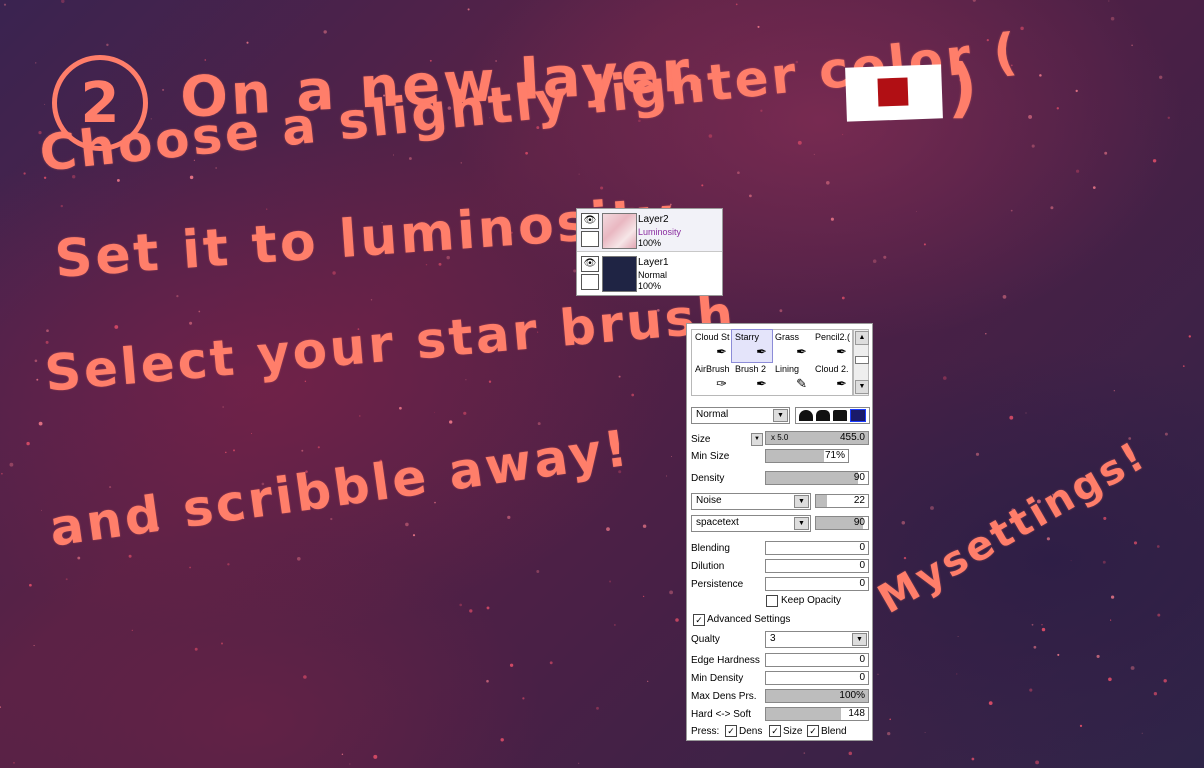 Image resolution: width=1204 pixels, height=768 pixels. I want to click on tool-scrollbar: ▲ ▼, so click(861, 362).